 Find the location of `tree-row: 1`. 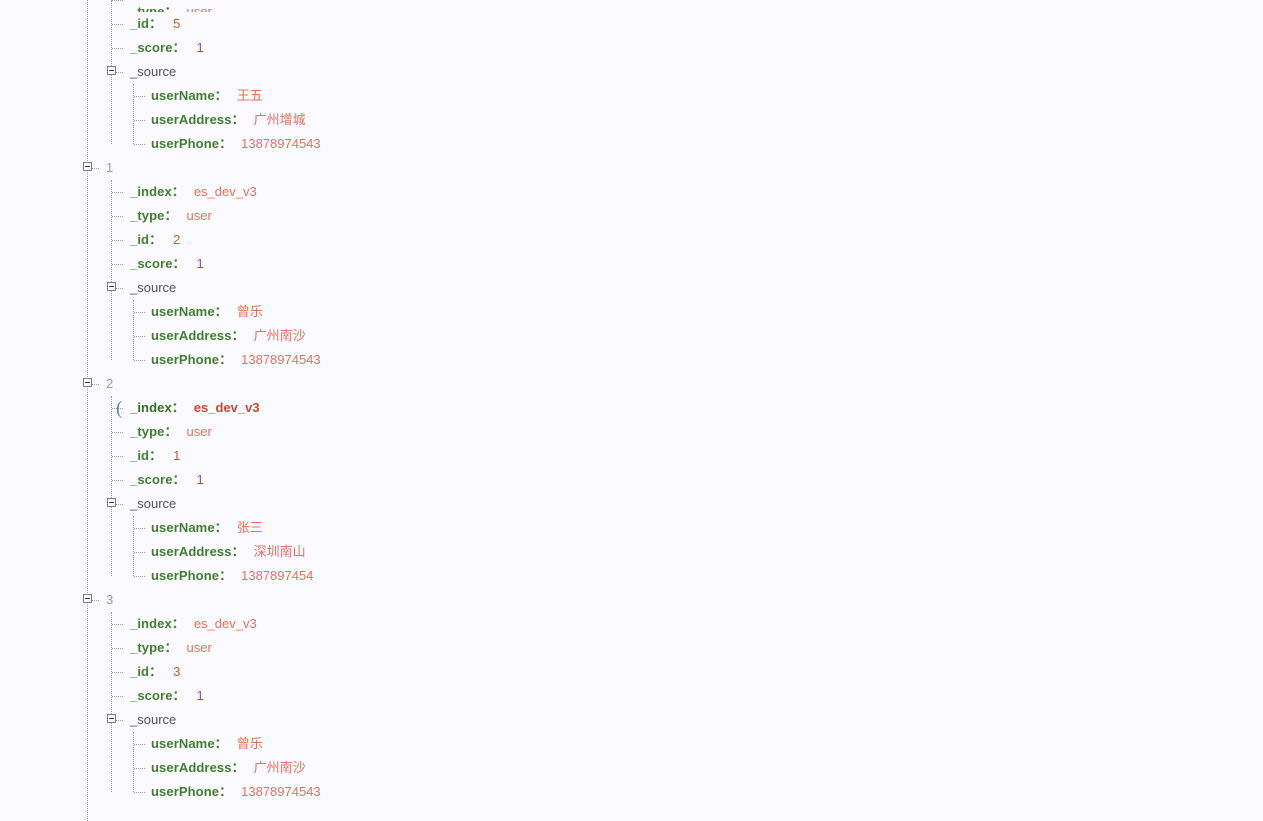

tree-row: 1 is located at coordinates (631, 168).